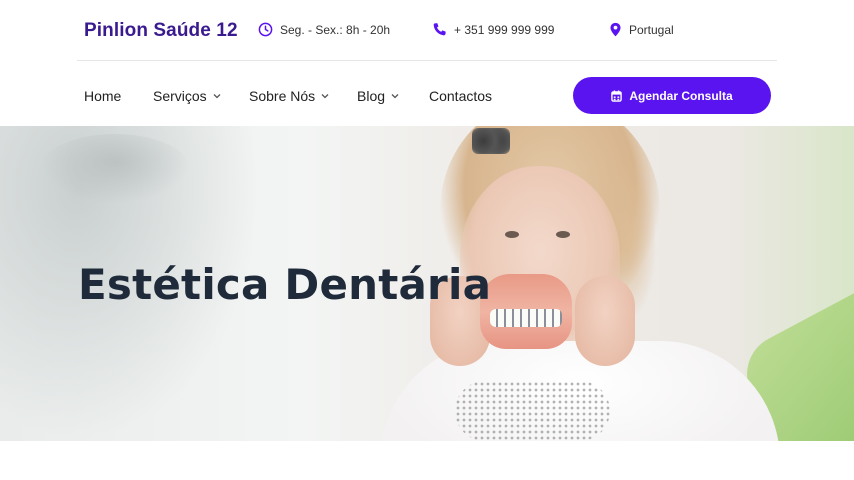 The image size is (854, 480). What do you see at coordinates (161, 31) in the screenshot?
I see `site-logo: Pinlion Saúde 12` at bounding box center [161, 31].